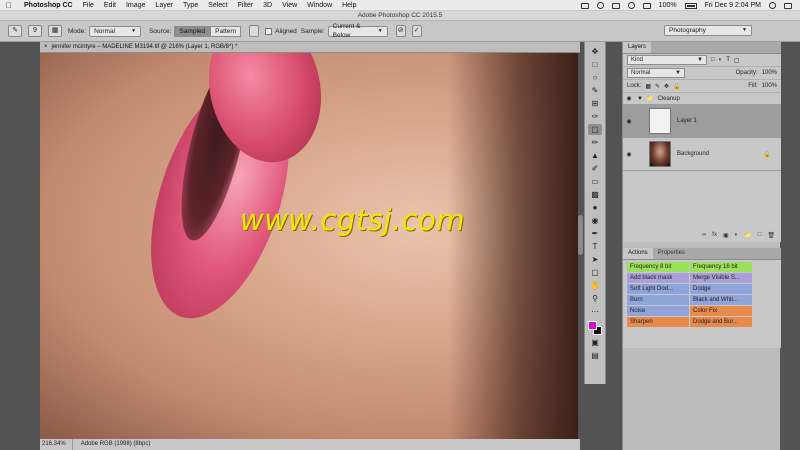 Image resolution: width=800 pixels, height=450 pixels. What do you see at coordinates (702, 121) in the screenshot?
I see `layer-row-layer-1: ◉ Layer 1` at bounding box center [702, 121].